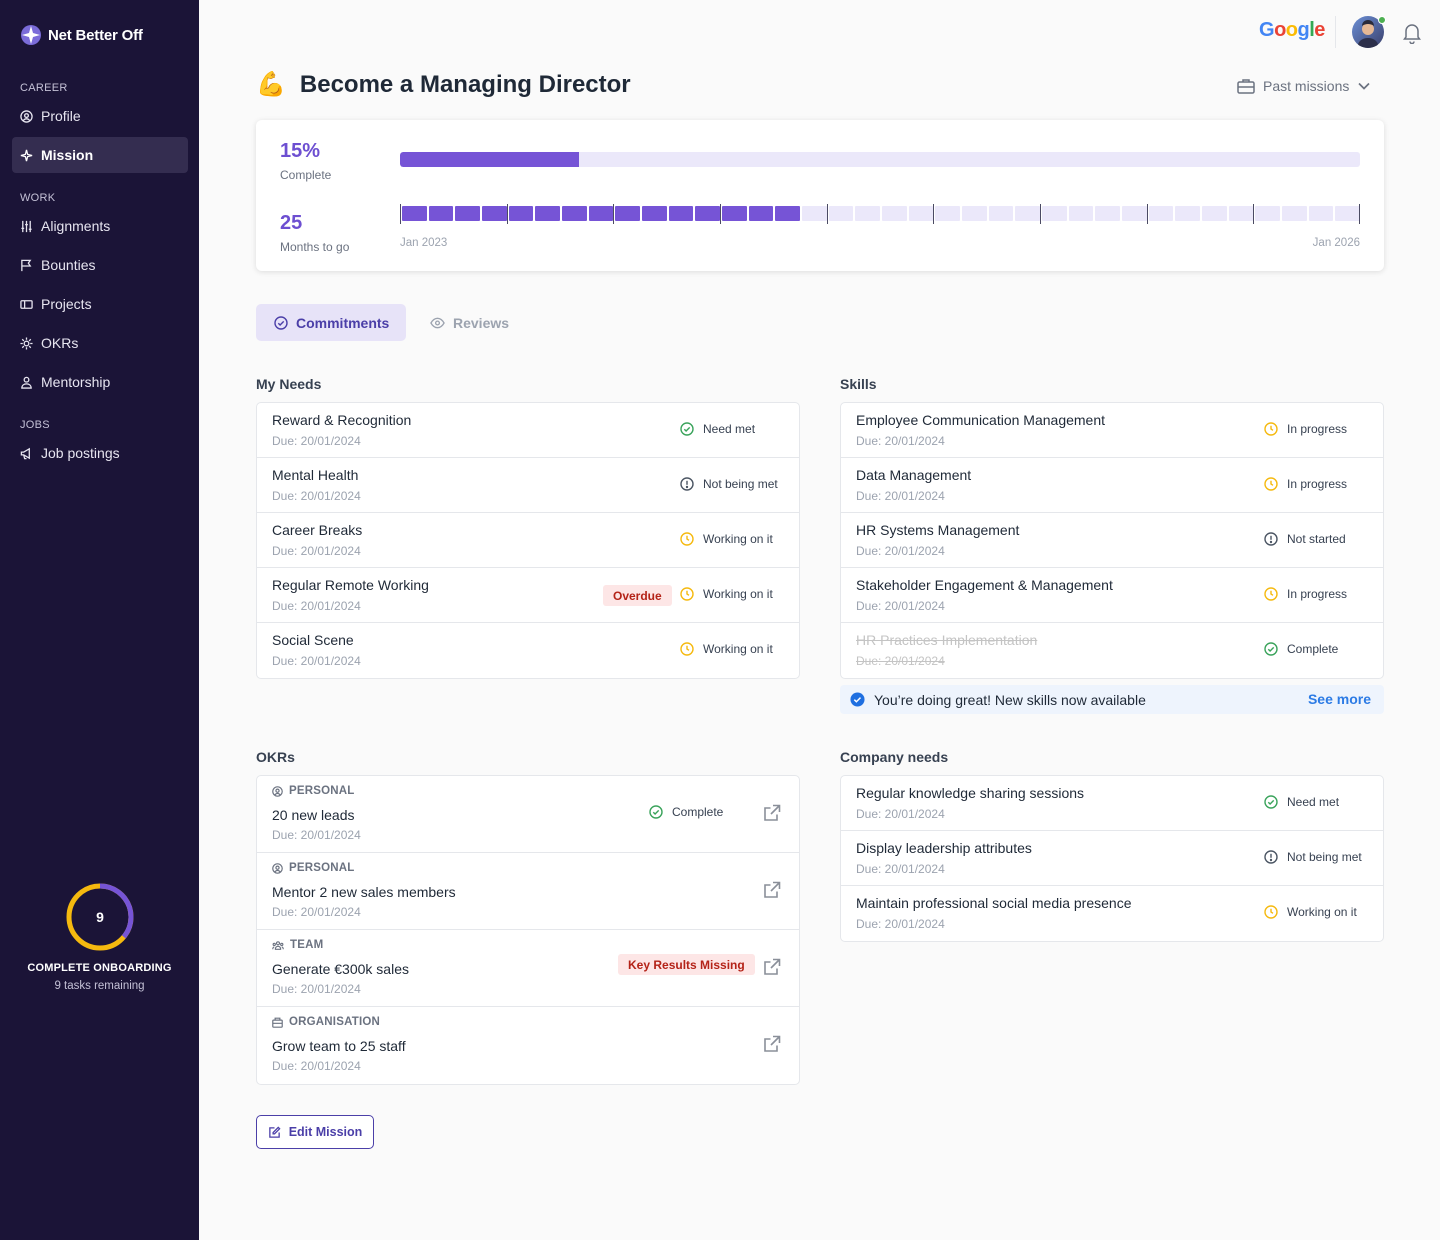 This screenshot has width=1440, height=1240. What do you see at coordinates (26, 382) in the screenshot?
I see `people-icon` at bounding box center [26, 382].